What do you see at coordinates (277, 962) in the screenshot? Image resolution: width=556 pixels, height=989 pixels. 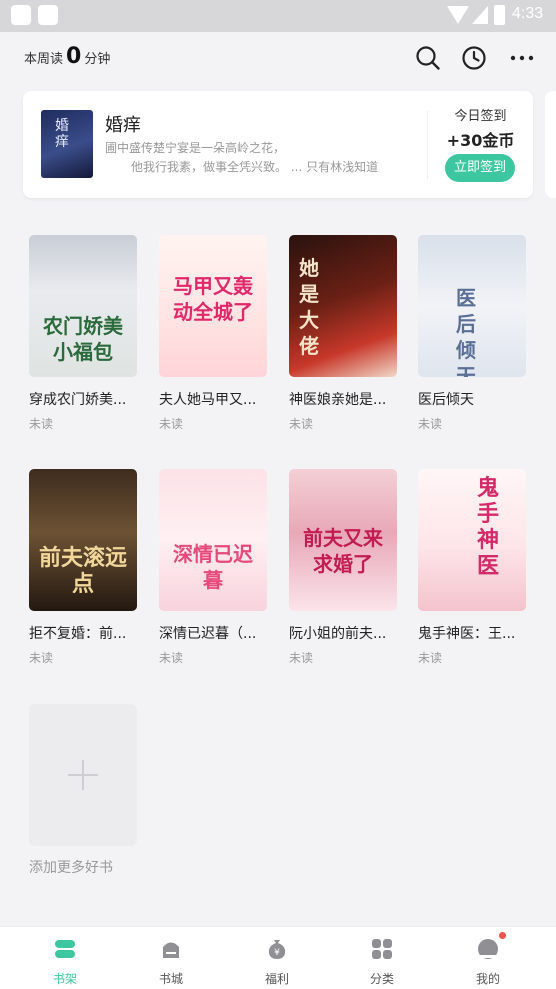 I see `tab-welfare: ¥ 福利` at bounding box center [277, 962].